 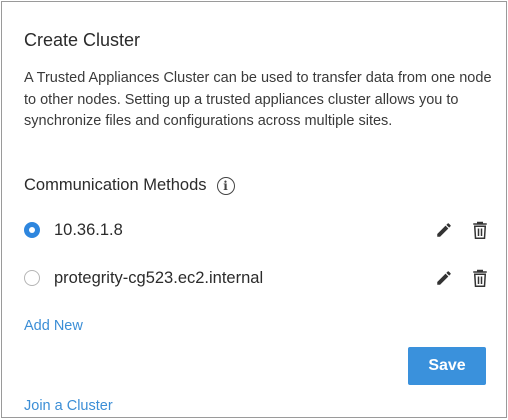 I want to click on method-row: 10.36.1.8, so click(x=258, y=230).